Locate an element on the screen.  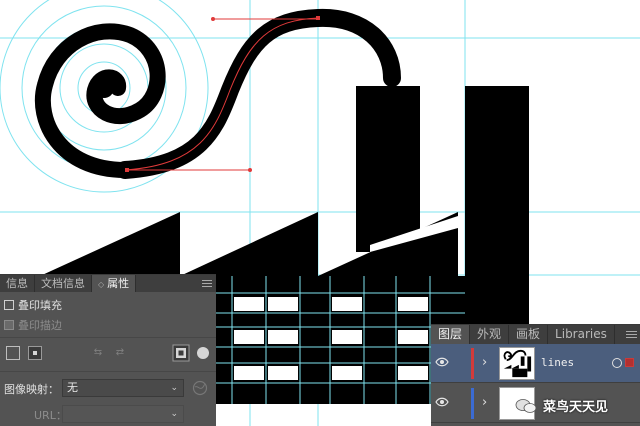
watermark-text: 菜鸟天天见 is located at coordinates (576, 407).